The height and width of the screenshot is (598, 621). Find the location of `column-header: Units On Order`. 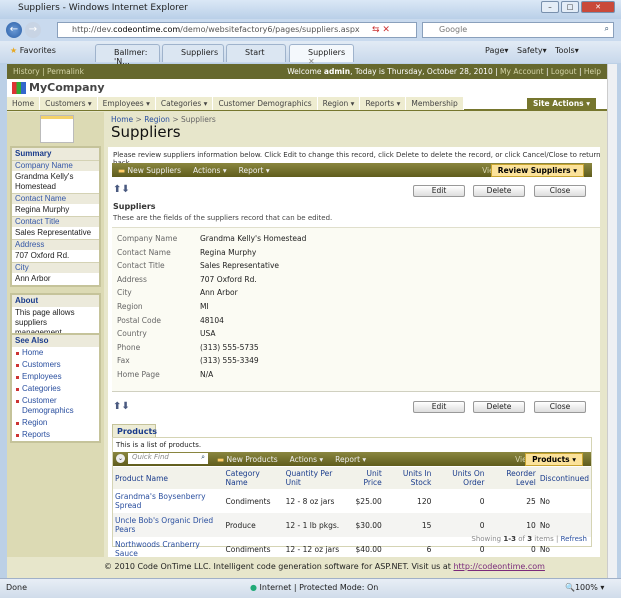

column-header: Units On Order is located at coordinates (460, 478).